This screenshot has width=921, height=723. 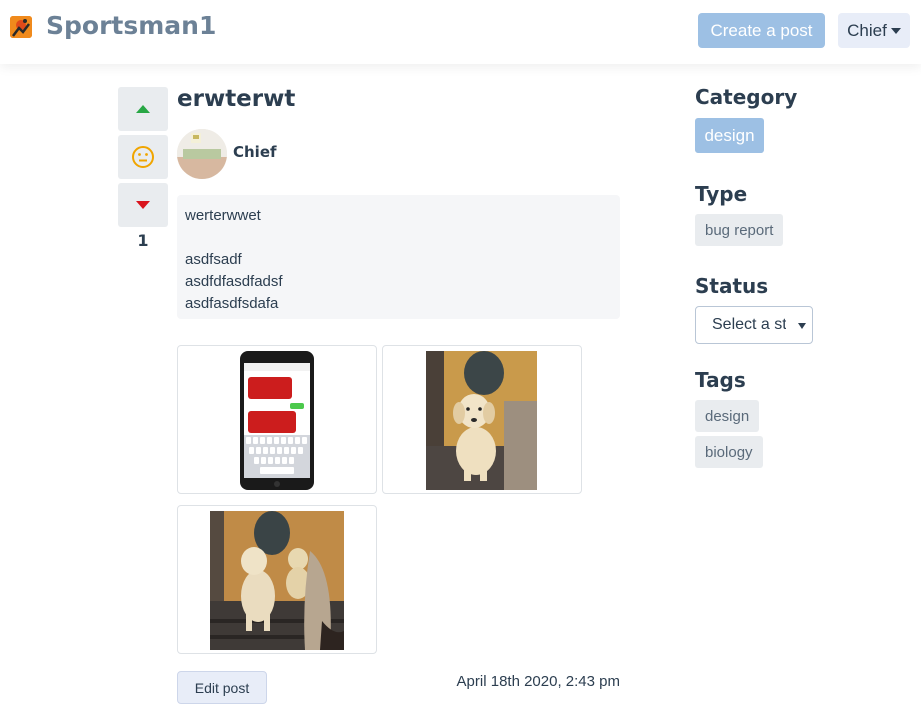 I want to click on puppy-photo-image, so click(x=481, y=420).